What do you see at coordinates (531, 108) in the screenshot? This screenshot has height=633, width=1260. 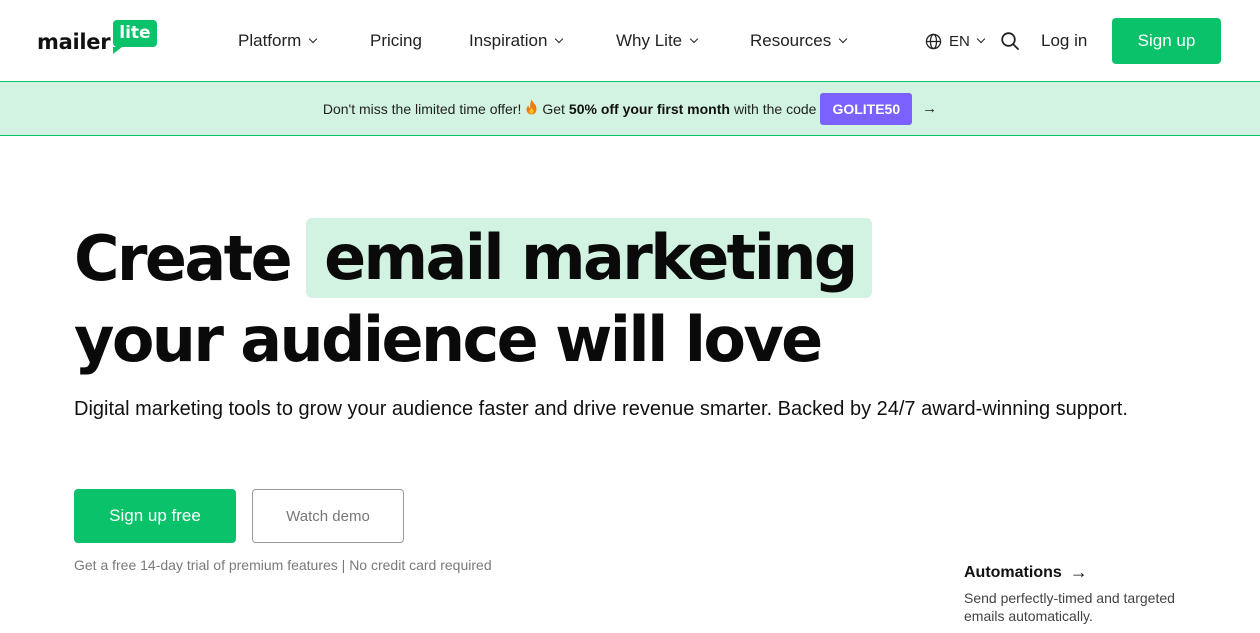 I see `fire-icon` at bounding box center [531, 108].